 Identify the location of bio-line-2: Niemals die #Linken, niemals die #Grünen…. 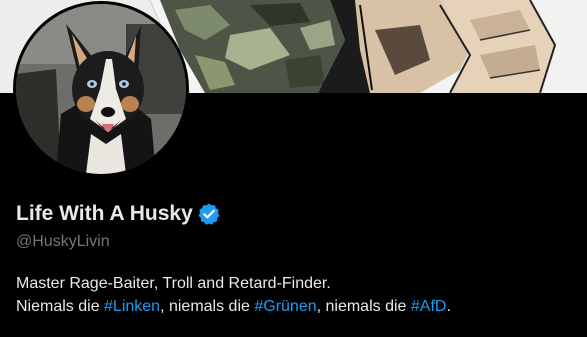
(233, 306).